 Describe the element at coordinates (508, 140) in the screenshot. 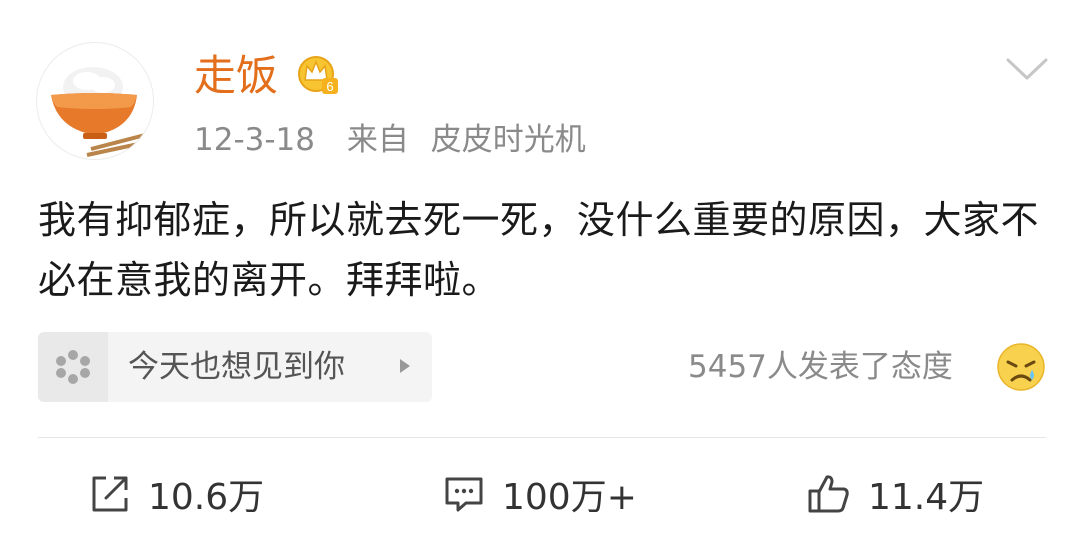

I see `post-source: 皮皮时光机` at that location.